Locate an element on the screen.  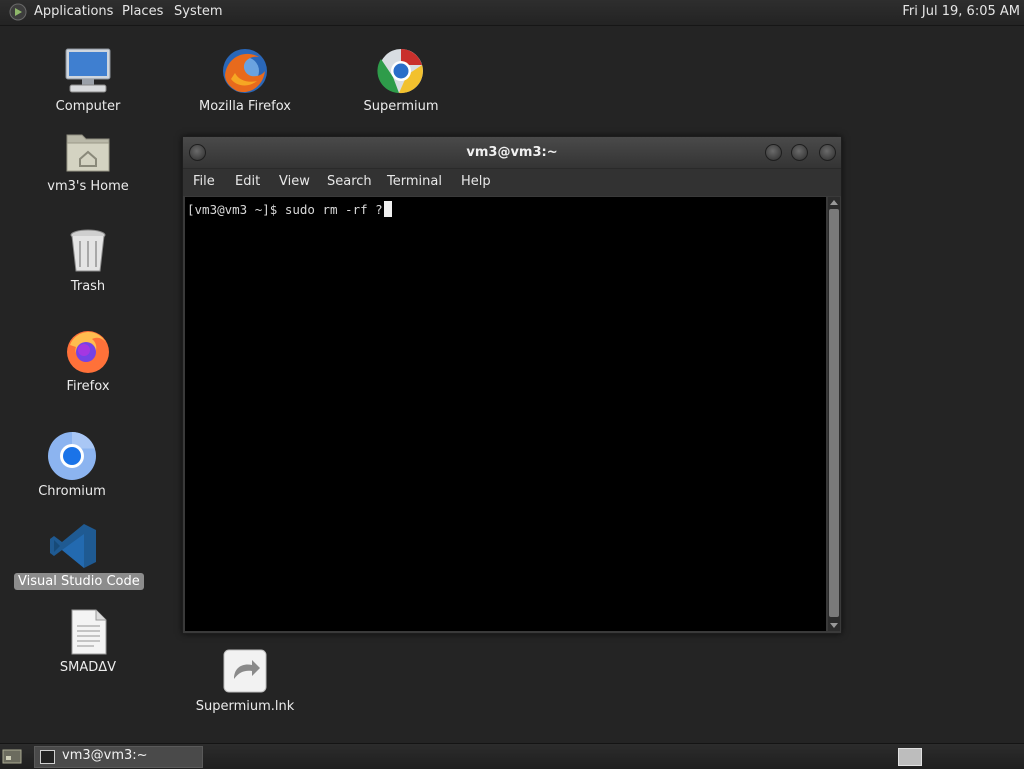
terminal-titlebar: vm3@vm3:~ is located at coordinates (512, 153).